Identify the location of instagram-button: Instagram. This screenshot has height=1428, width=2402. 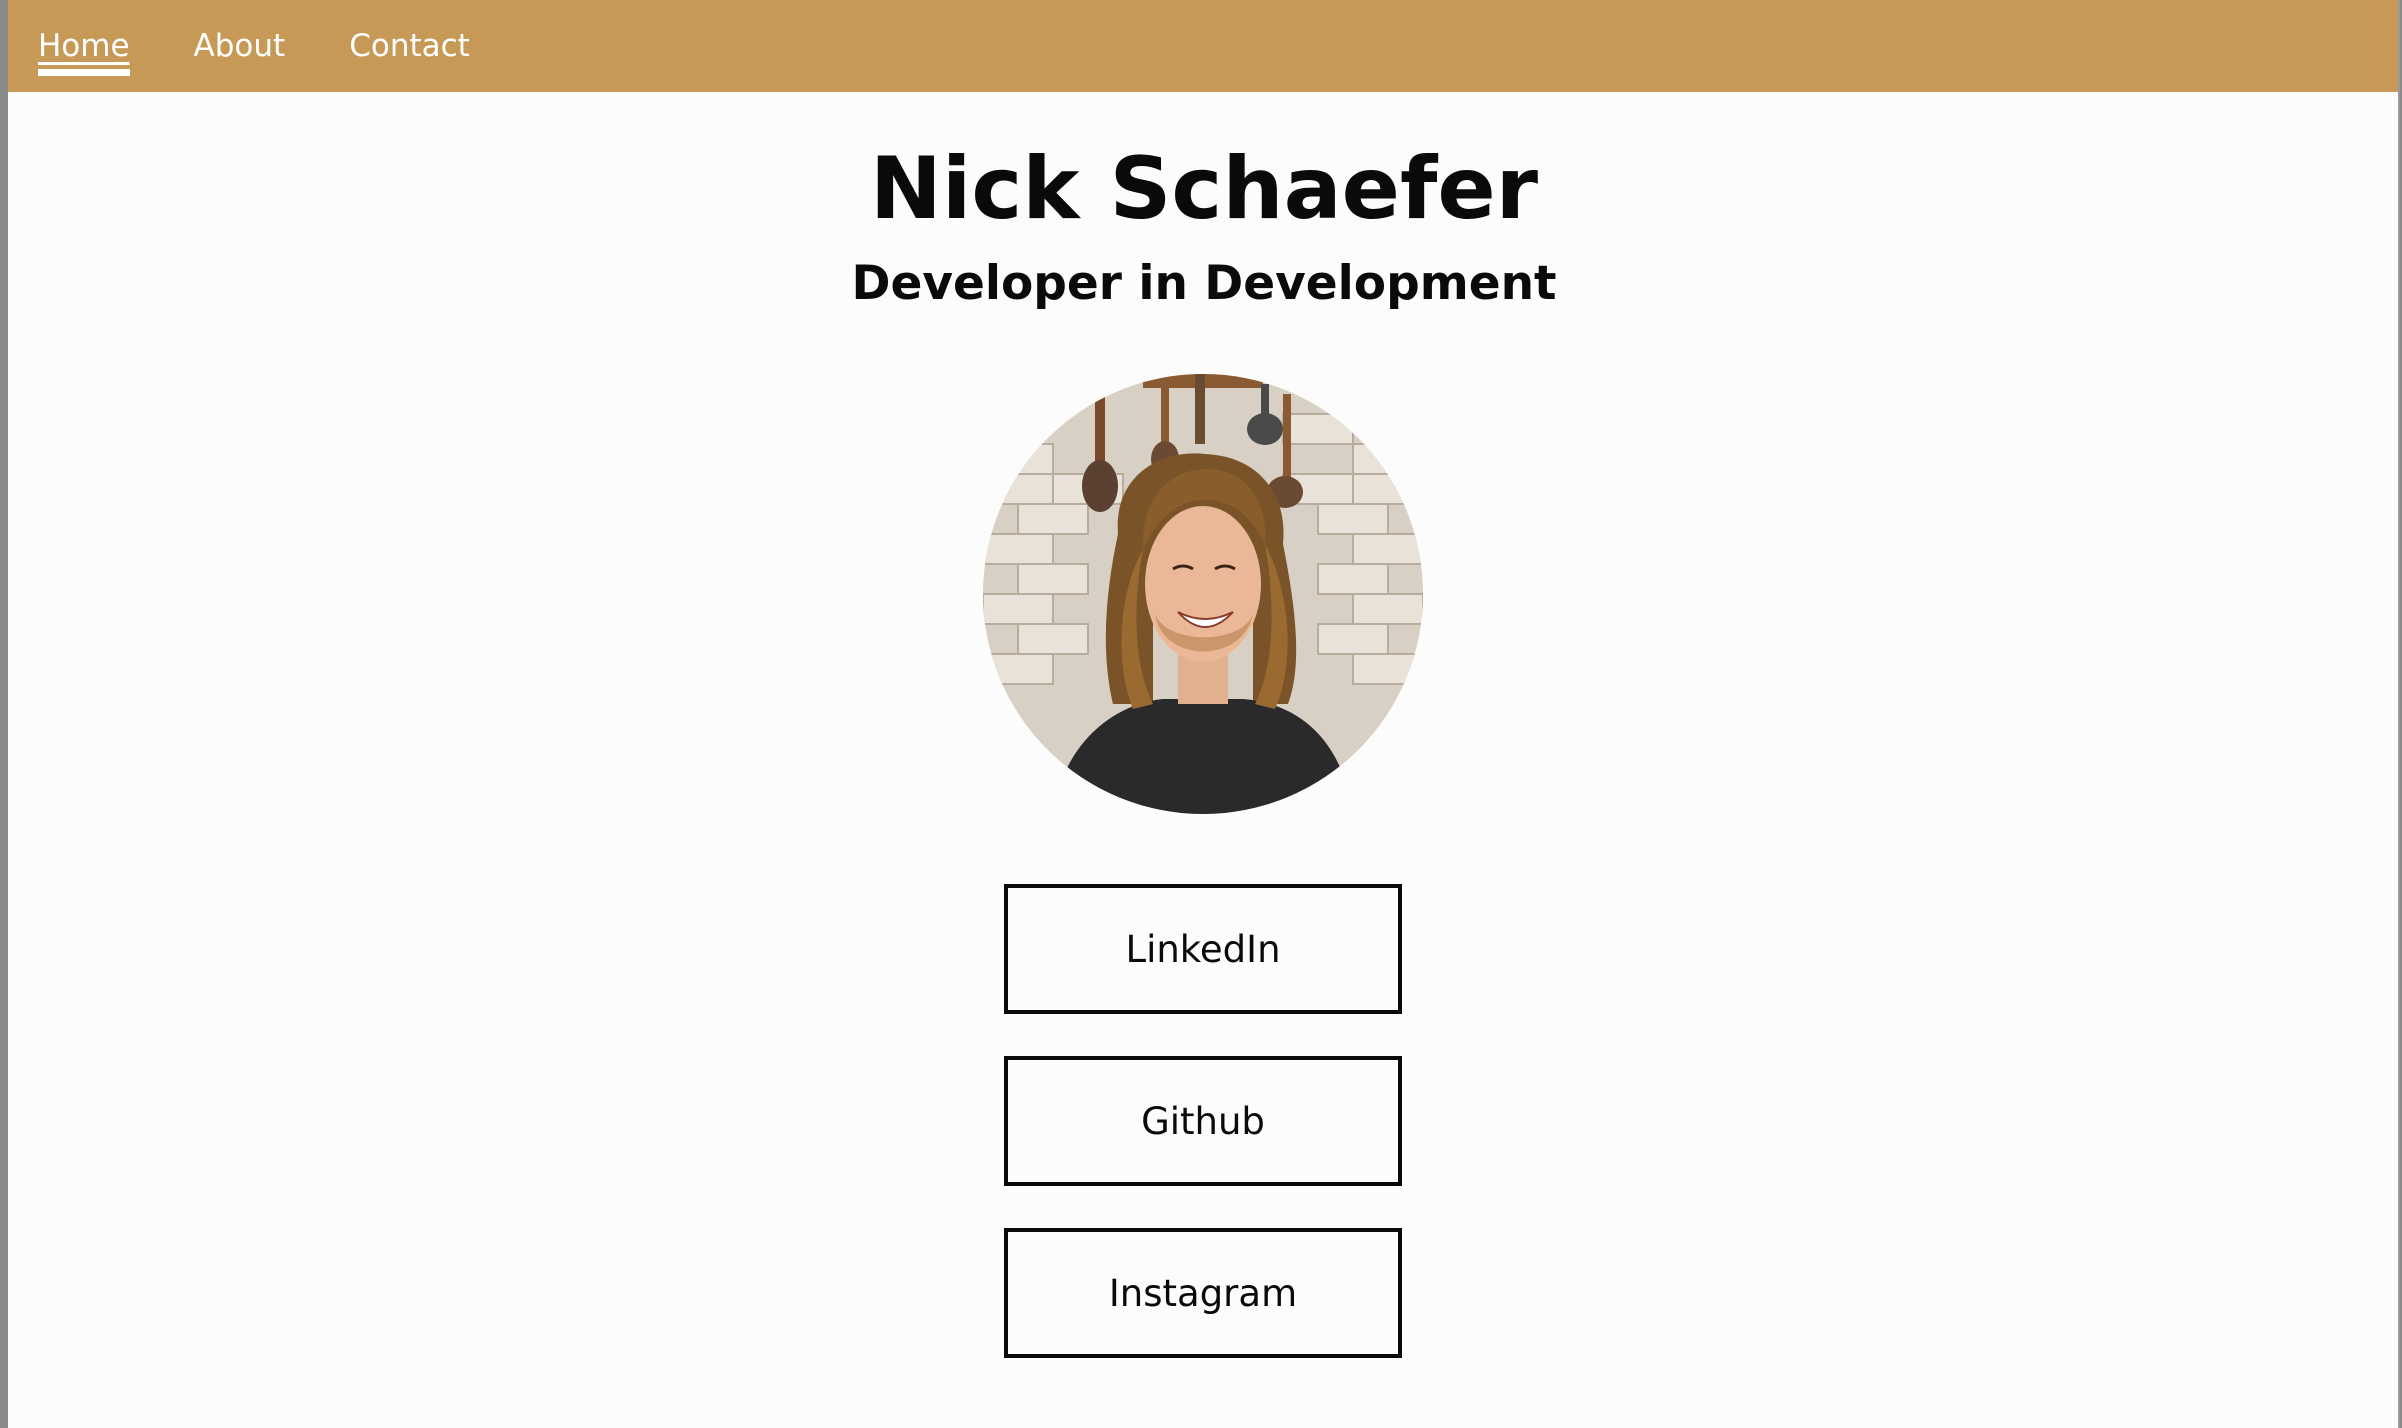
(1203, 1293).